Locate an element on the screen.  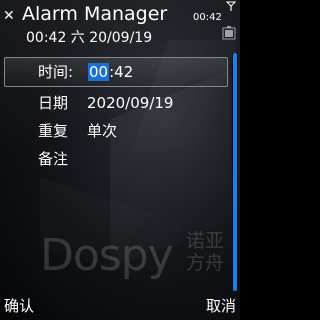
time-field: 时间: 00:42 is located at coordinates (116, 72).